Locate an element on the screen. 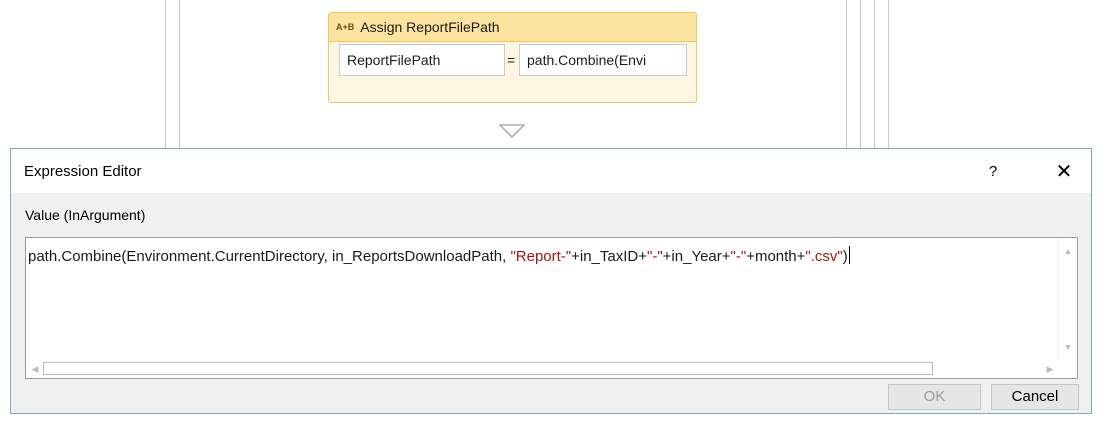 This screenshot has width=1106, height=422. assign-activity-title: Assign ReportFilePath is located at coordinates (430, 27).